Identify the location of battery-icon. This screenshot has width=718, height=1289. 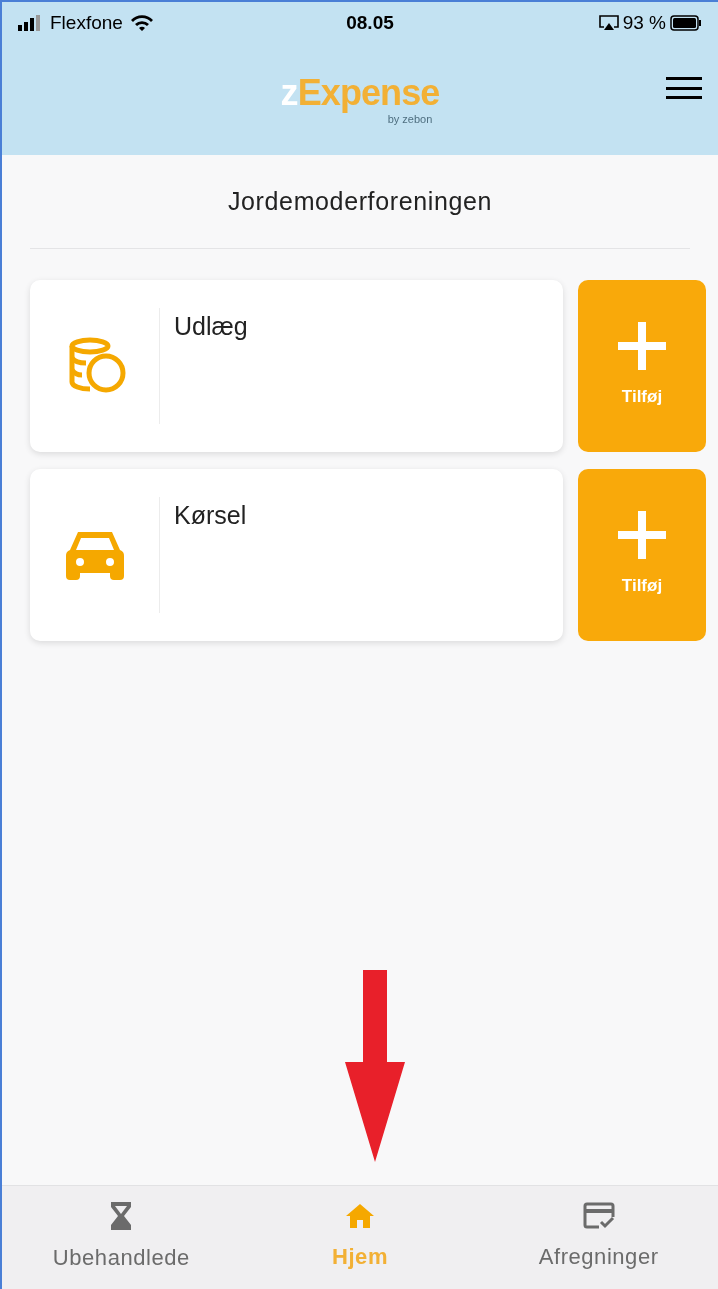
(686, 23).